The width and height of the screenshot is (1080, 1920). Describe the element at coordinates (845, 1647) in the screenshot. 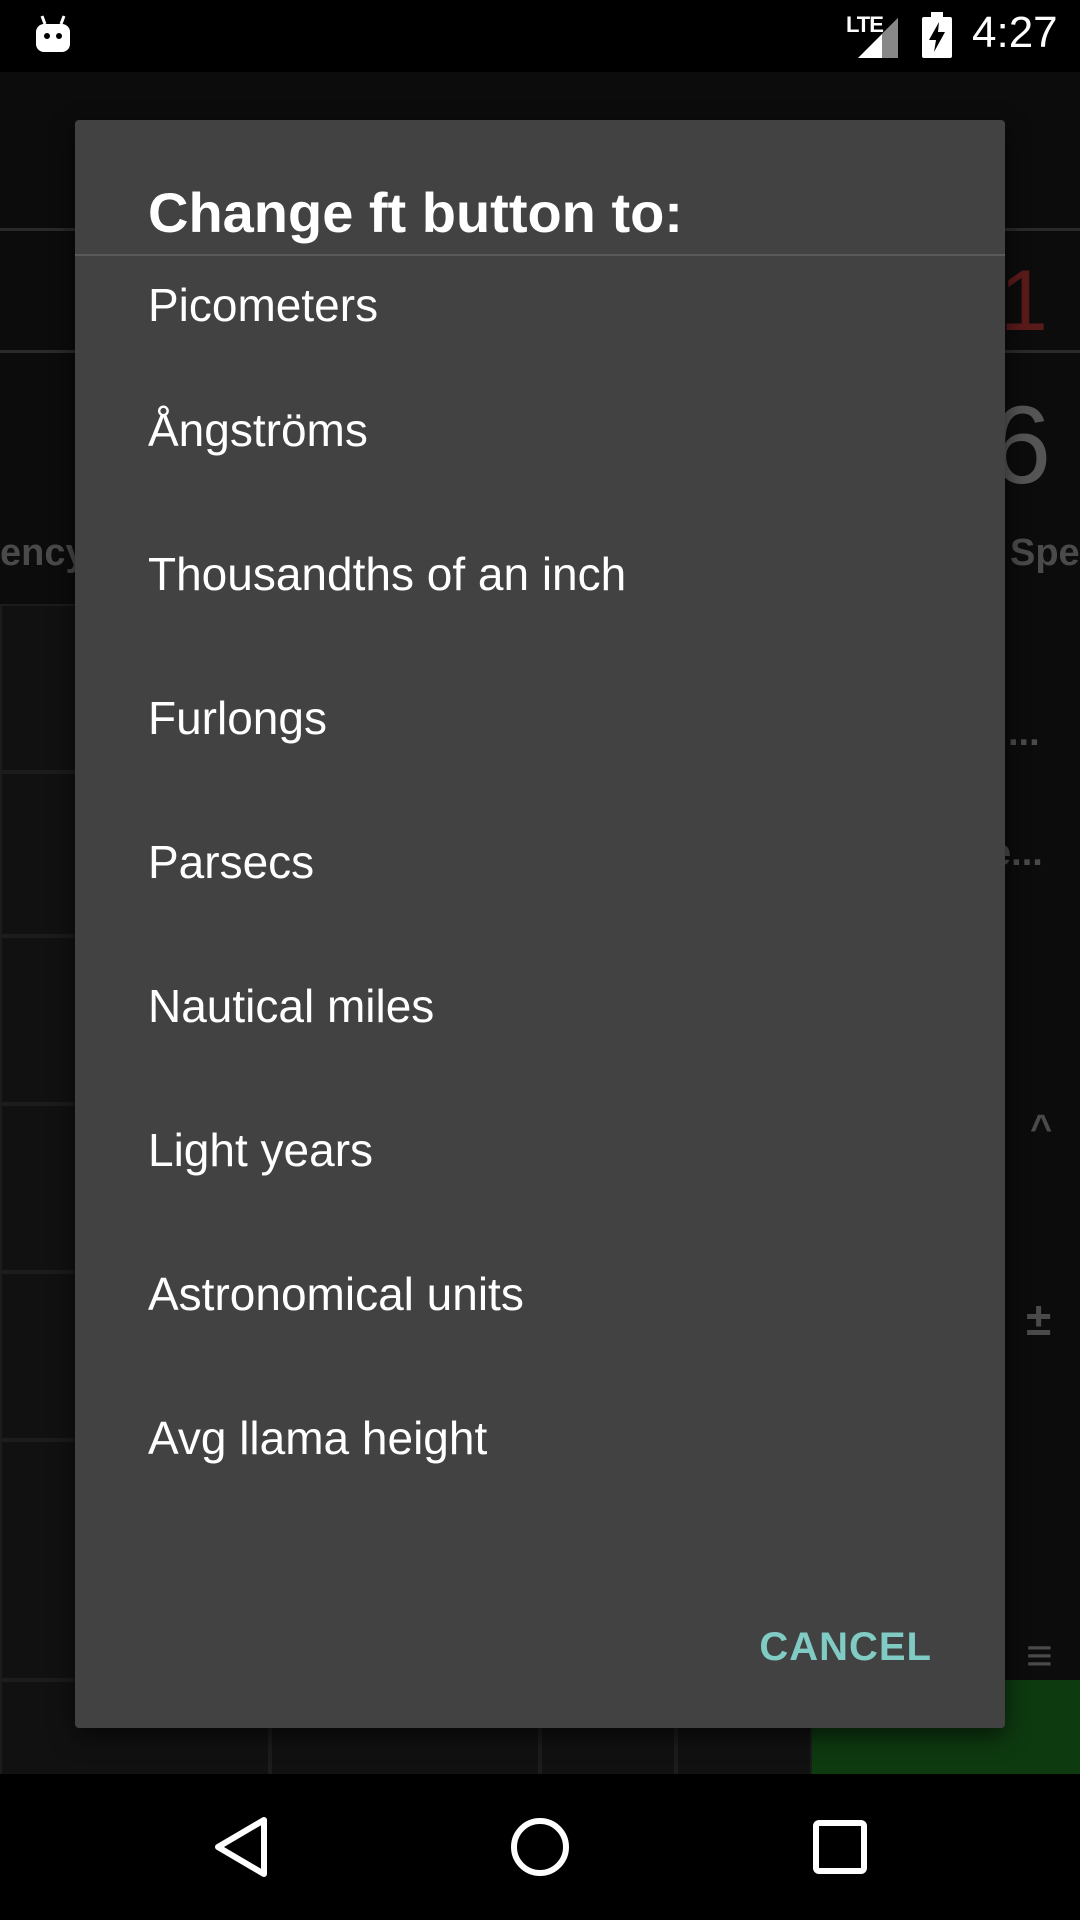

I see `cancel-button: CANCEL` at that location.